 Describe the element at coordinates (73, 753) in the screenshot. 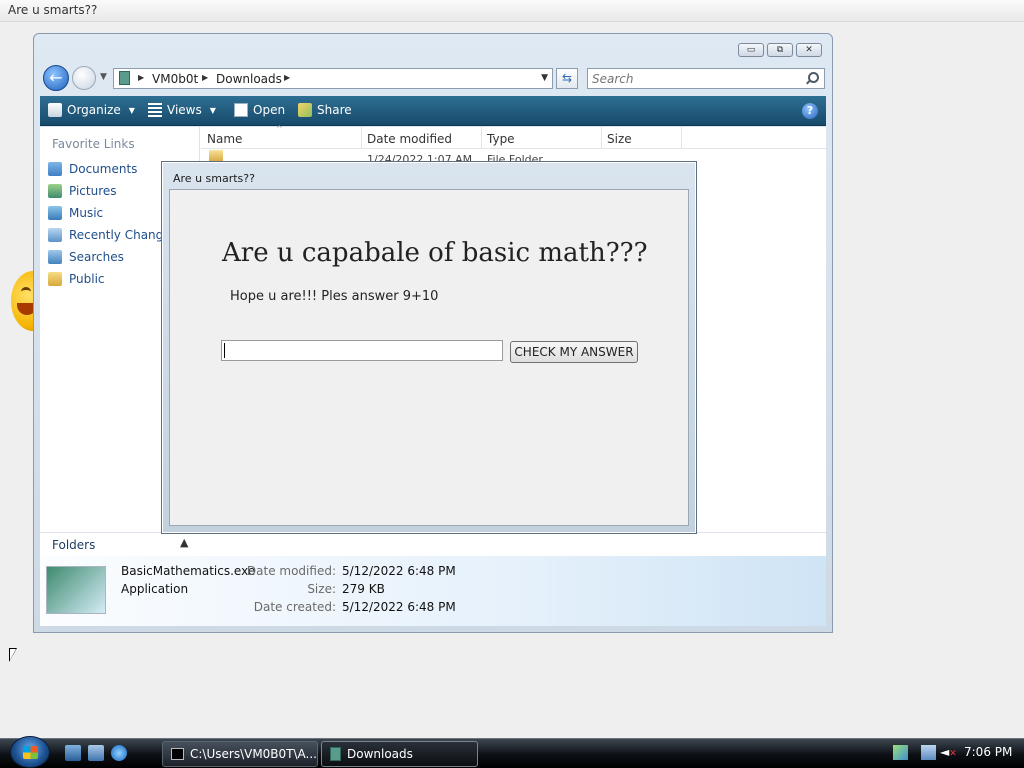

I see `show-desktop-icon` at that location.